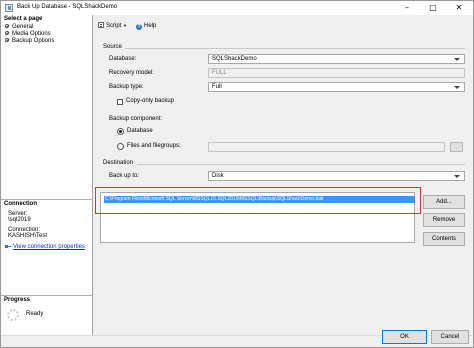 The image size is (474, 348). What do you see at coordinates (120, 146) in the screenshot?
I see `component-files-radio` at bounding box center [120, 146].